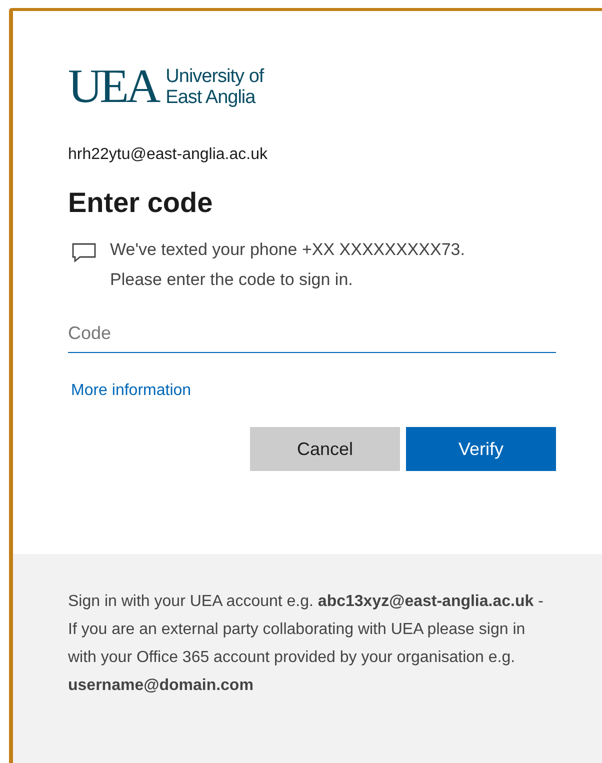  Describe the element at coordinates (215, 87) in the screenshot. I see `logo-wordmark: University of East Anglia` at that location.